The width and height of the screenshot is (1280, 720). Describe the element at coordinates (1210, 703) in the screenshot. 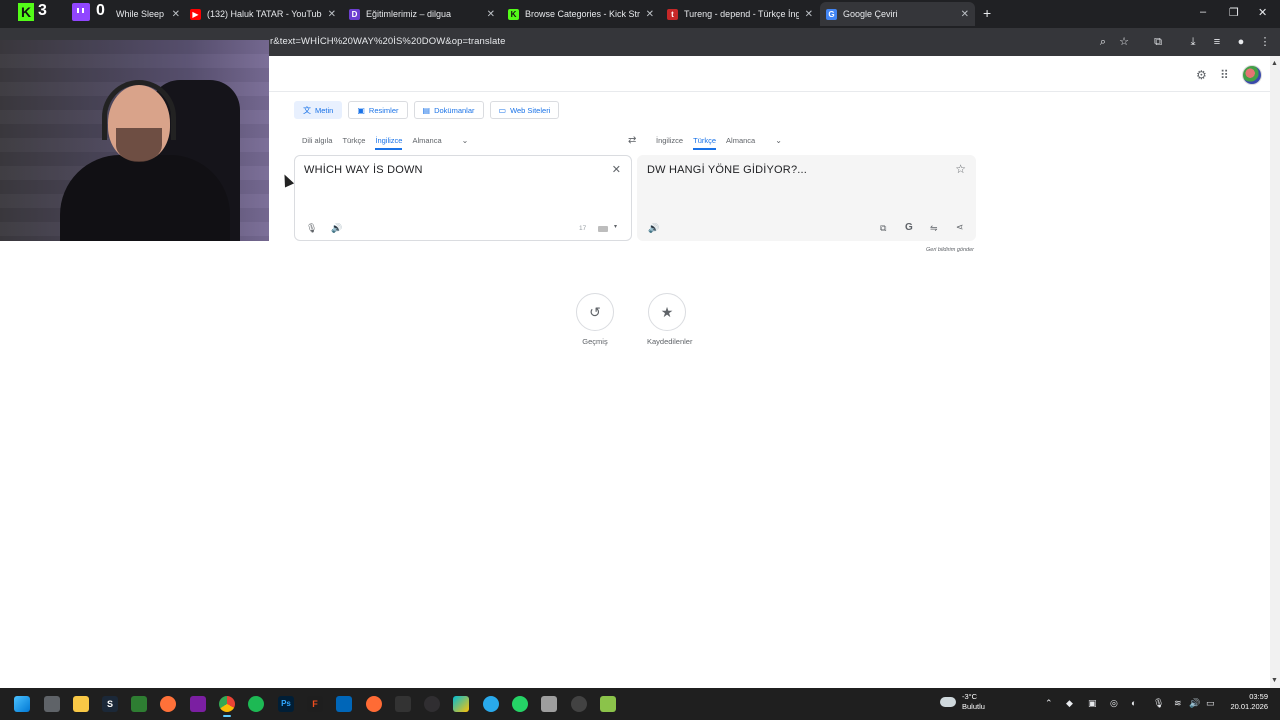

I see `battery-icon: ▭` at that location.